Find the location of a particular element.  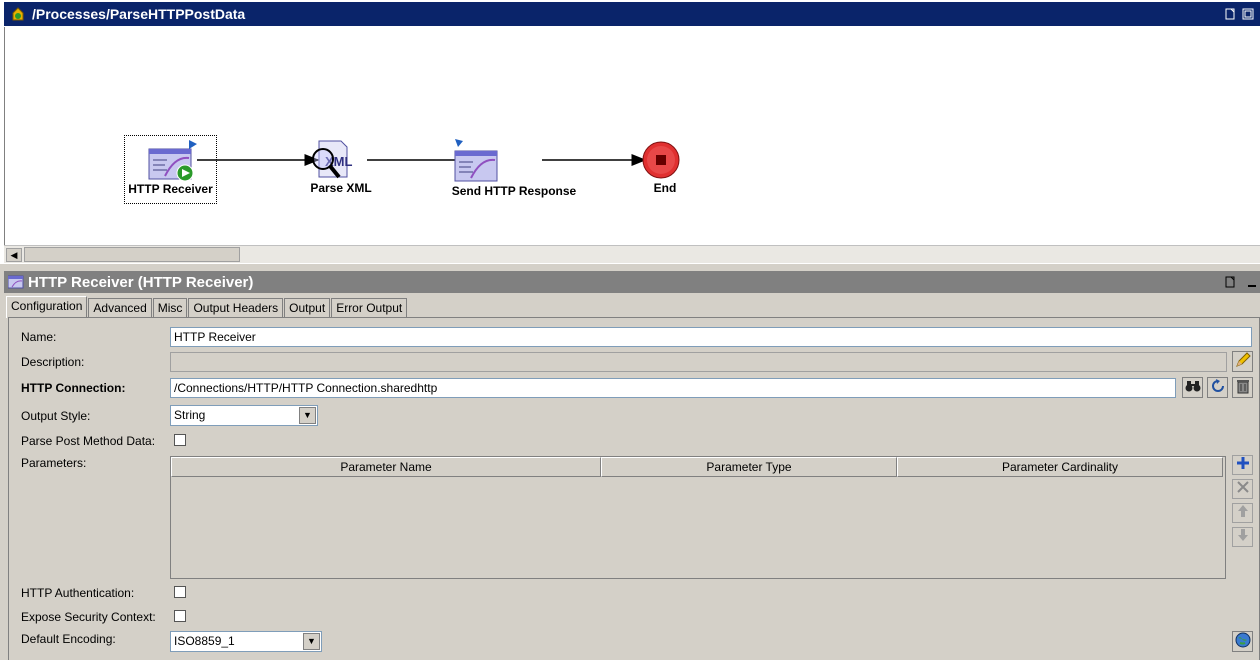

move-down-button is located at coordinates (1242, 537).